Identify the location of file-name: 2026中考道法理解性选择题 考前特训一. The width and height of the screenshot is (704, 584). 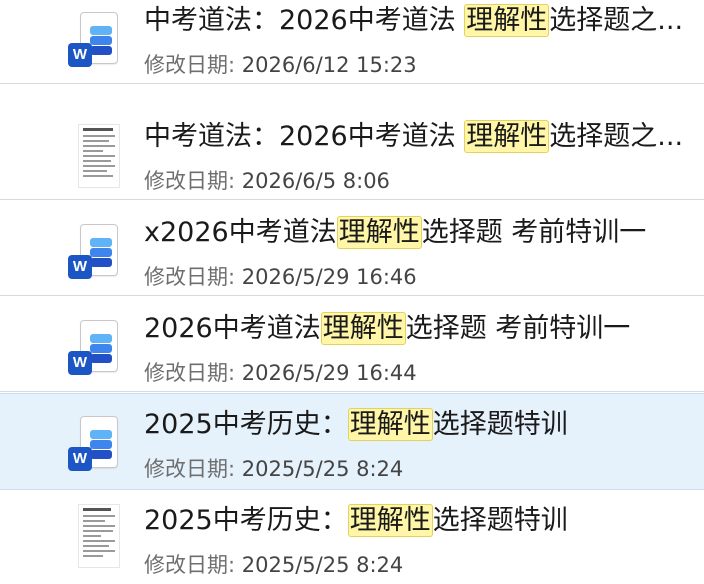
(387, 328).